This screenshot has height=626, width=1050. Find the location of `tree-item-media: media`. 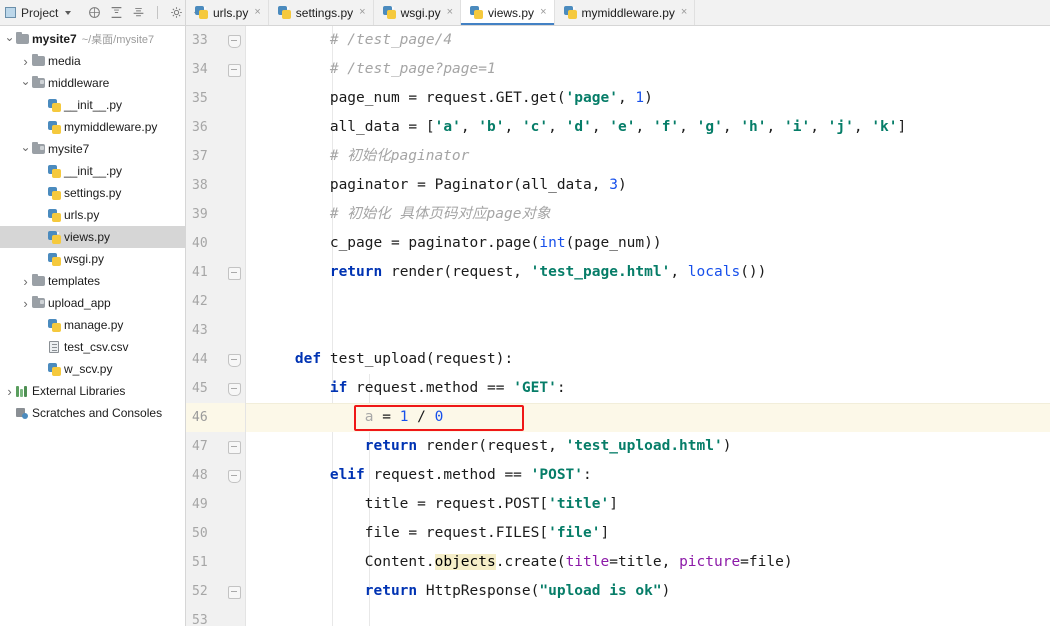

tree-item-media: media is located at coordinates (92, 61).